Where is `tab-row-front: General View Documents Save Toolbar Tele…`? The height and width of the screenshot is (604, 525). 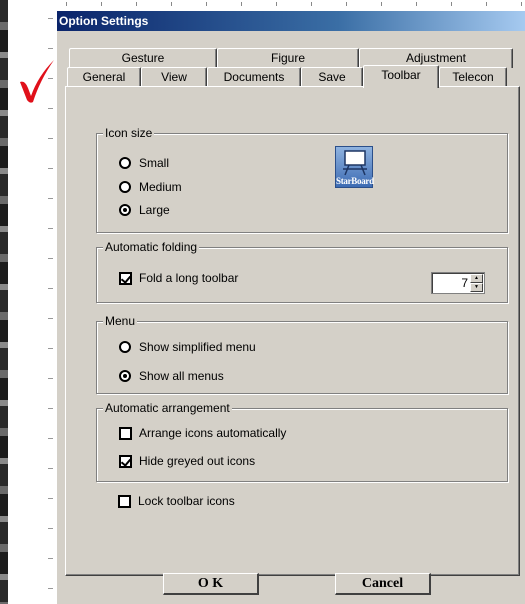 tab-row-front: General View Documents Save Toolbar Tele… is located at coordinates (287, 76).